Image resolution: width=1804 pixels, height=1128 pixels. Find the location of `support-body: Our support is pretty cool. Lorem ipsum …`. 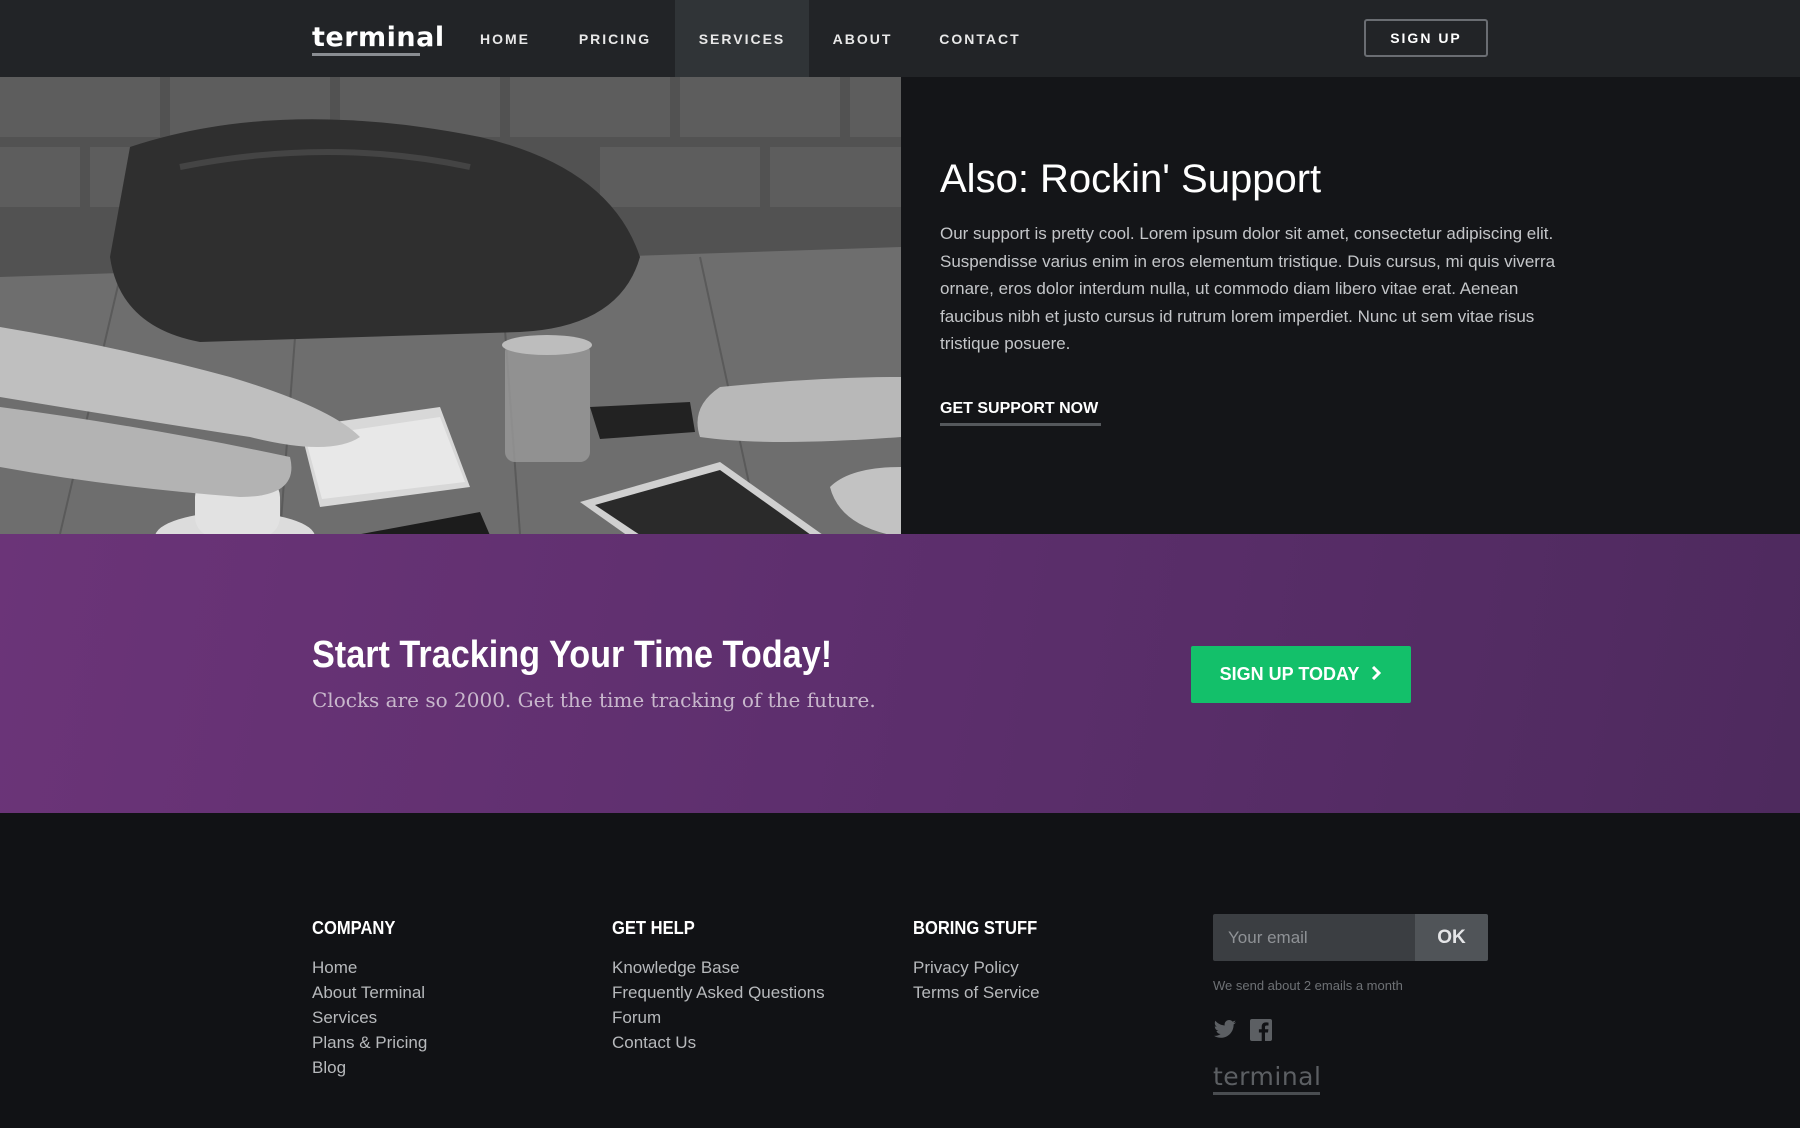

support-body: Our support is pretty cool. Lorem ipsum … is located at coordinates (1248, 288).